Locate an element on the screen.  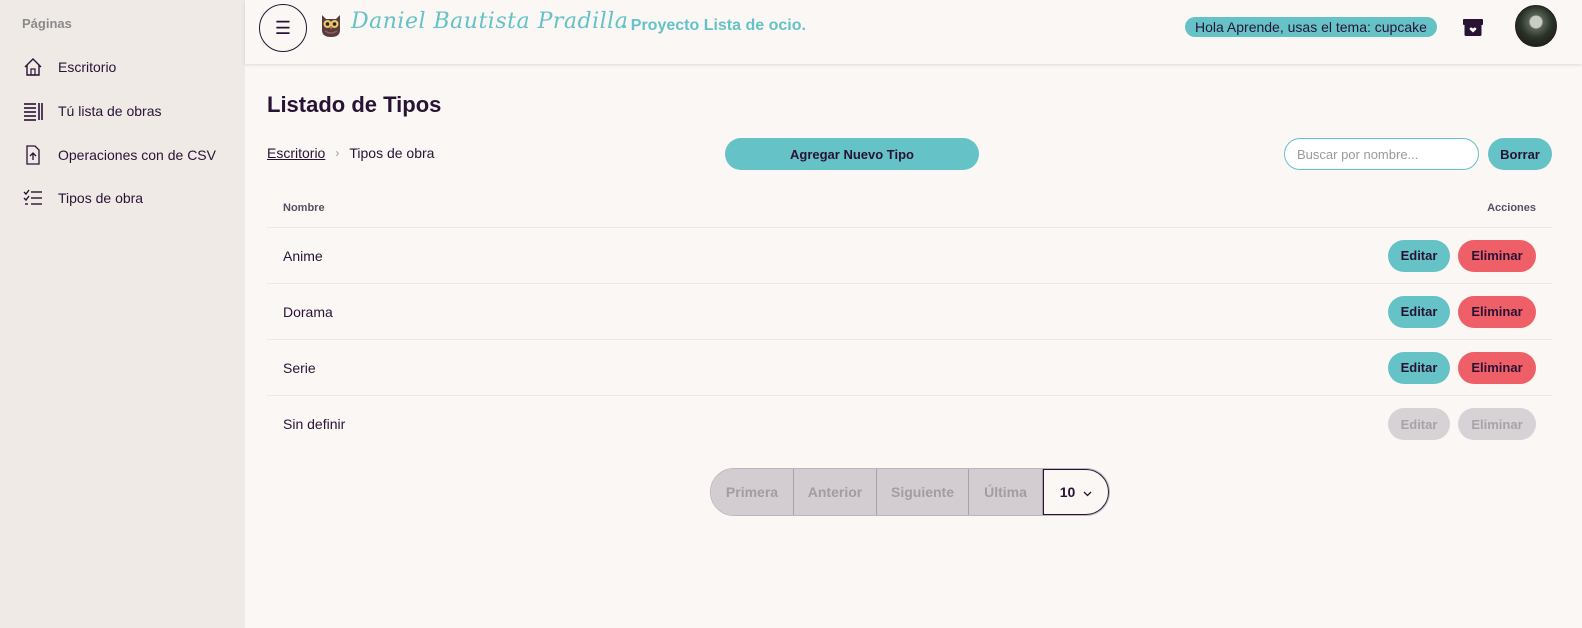
pagination: Primera Anterior Siguiente Última 10 is located at coordinates (910, 492).